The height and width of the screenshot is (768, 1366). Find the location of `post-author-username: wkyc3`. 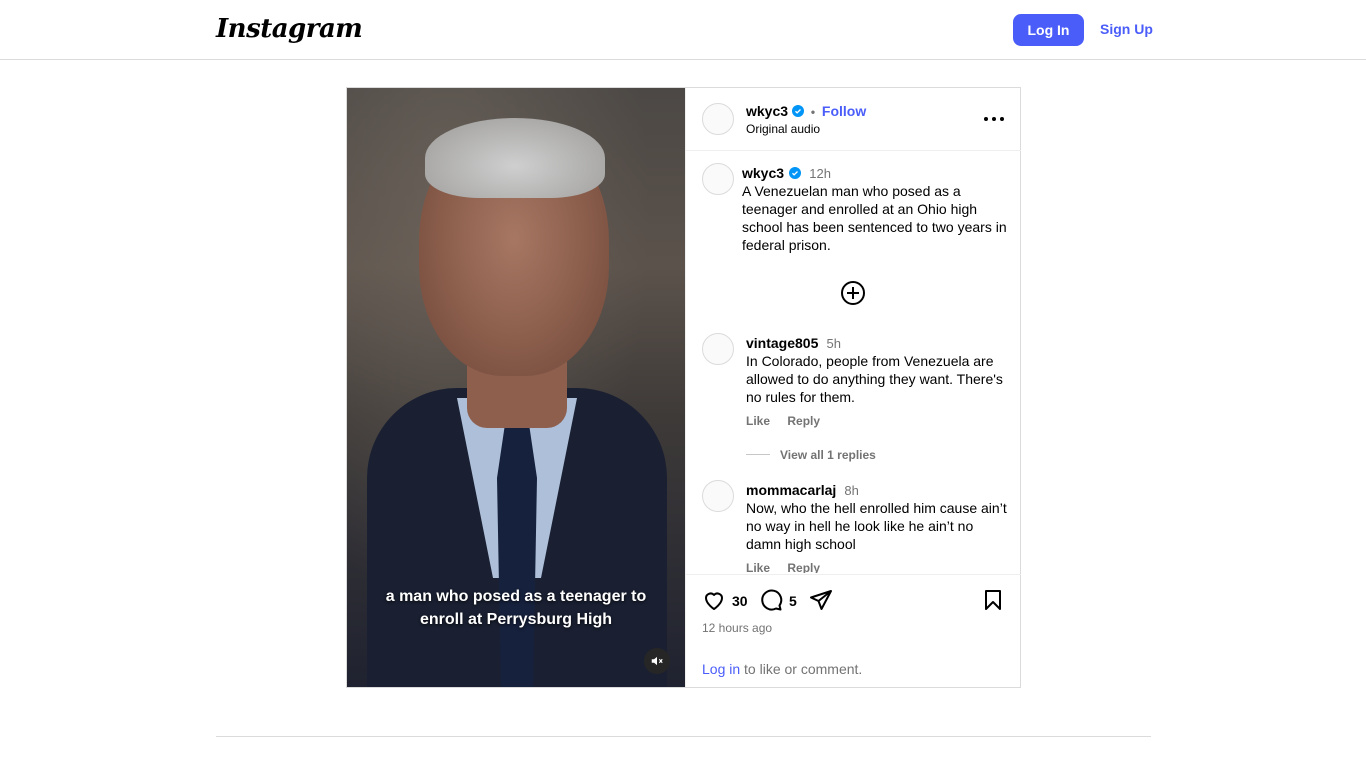

post-author-username: wkyc3 is located at coordinates (767, 111).